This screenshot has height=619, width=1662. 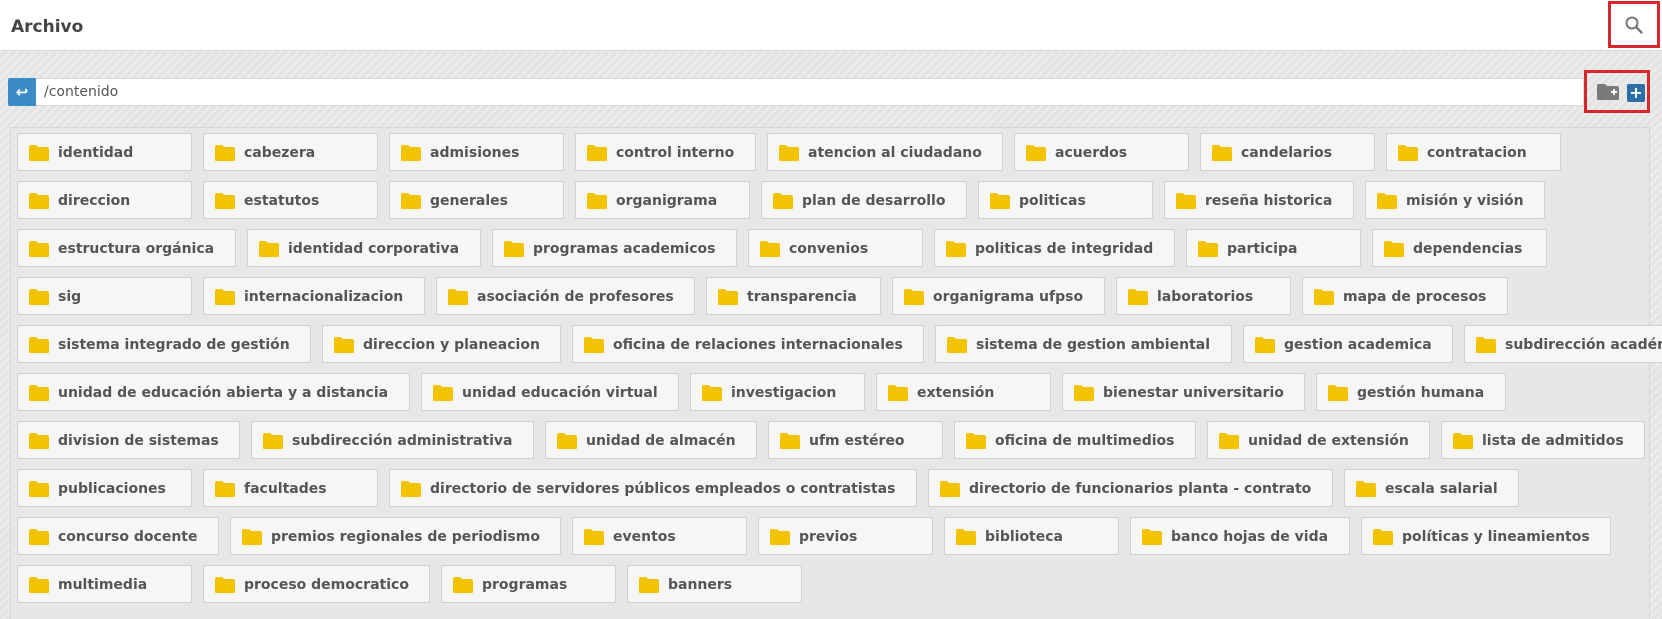 I want to click on folder-name: convenios, so click(x=829, y=249).